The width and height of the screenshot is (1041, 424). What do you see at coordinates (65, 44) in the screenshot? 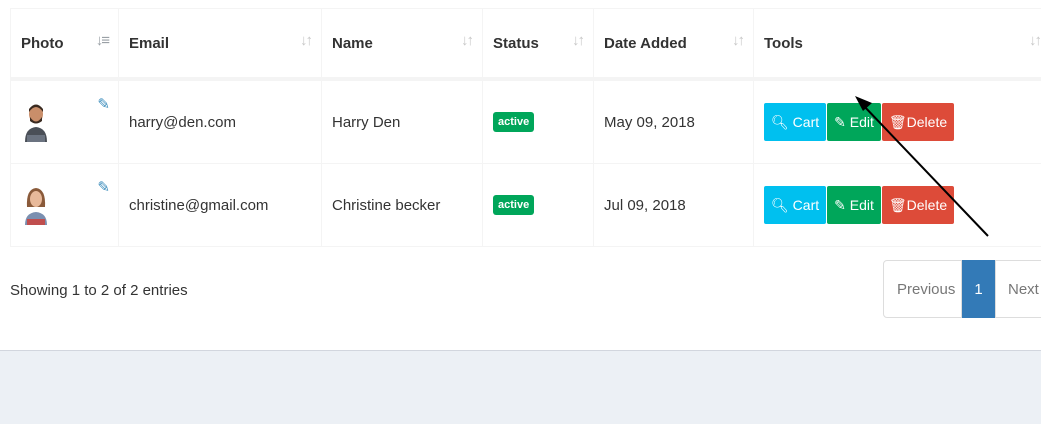
I see `column-header-photo: Photo↓≡` at bounding box center [65, 44].